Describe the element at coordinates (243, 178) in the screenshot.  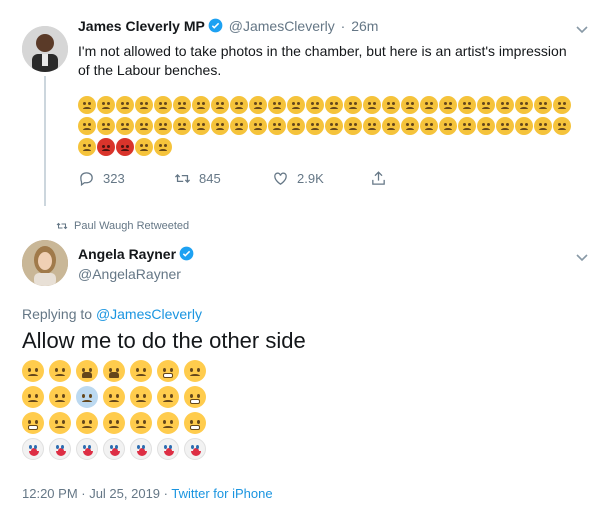
I see `tweet1-actions: 323 845 2.9K` at that location.